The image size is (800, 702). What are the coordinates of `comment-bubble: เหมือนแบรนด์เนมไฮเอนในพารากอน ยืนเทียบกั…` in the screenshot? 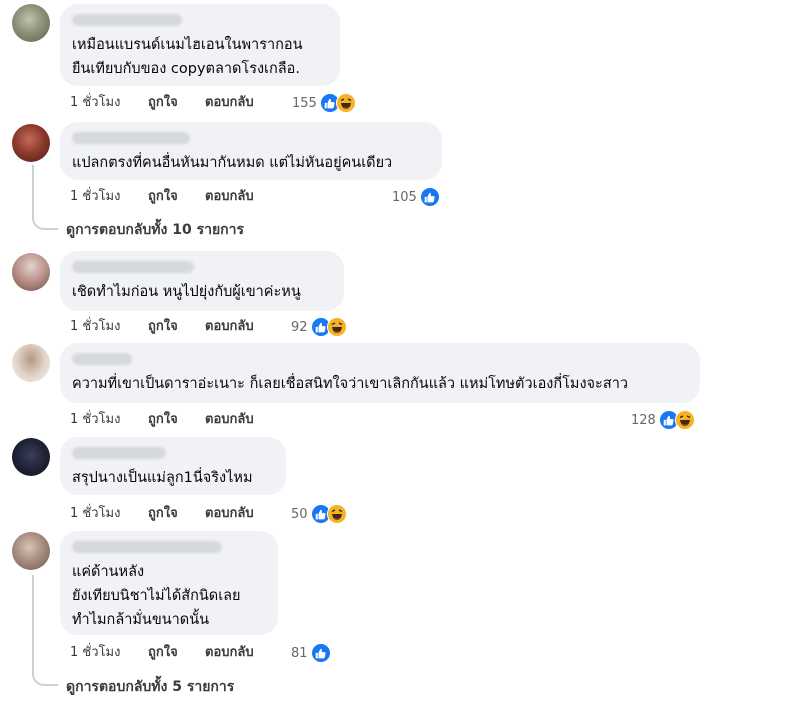 It's located at (200, 45).